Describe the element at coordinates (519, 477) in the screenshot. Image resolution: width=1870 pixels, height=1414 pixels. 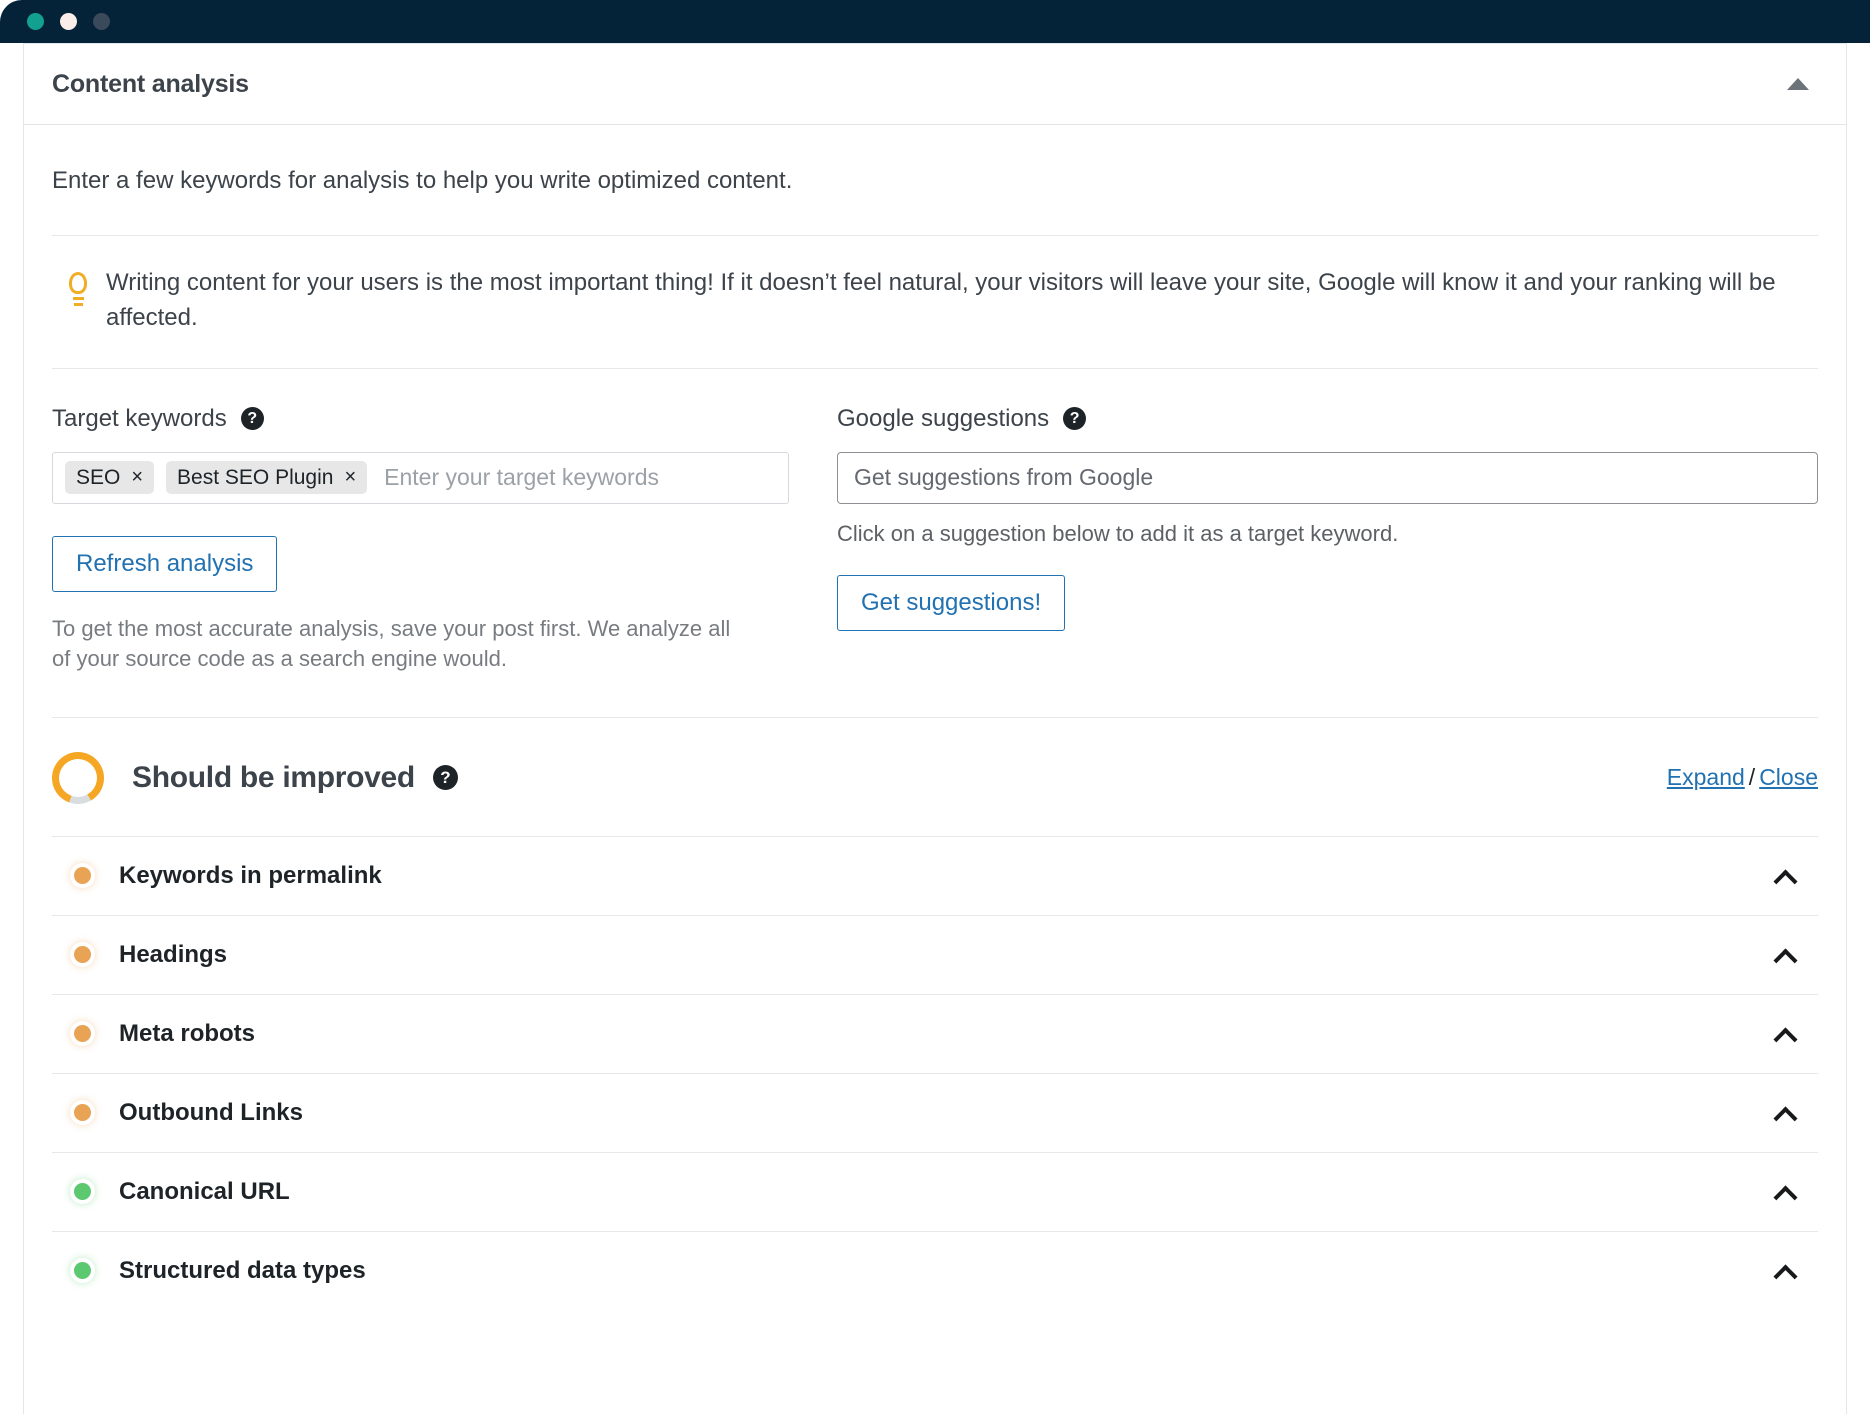
I see `target-keywords-placeholder: Enter your target keywords` at that location.